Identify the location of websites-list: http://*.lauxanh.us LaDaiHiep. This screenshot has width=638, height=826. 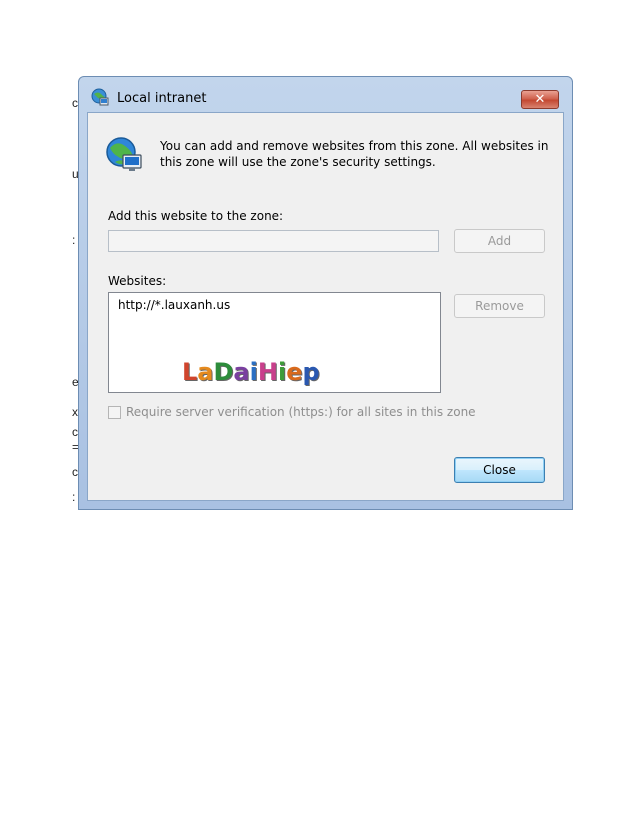
(274, 342).